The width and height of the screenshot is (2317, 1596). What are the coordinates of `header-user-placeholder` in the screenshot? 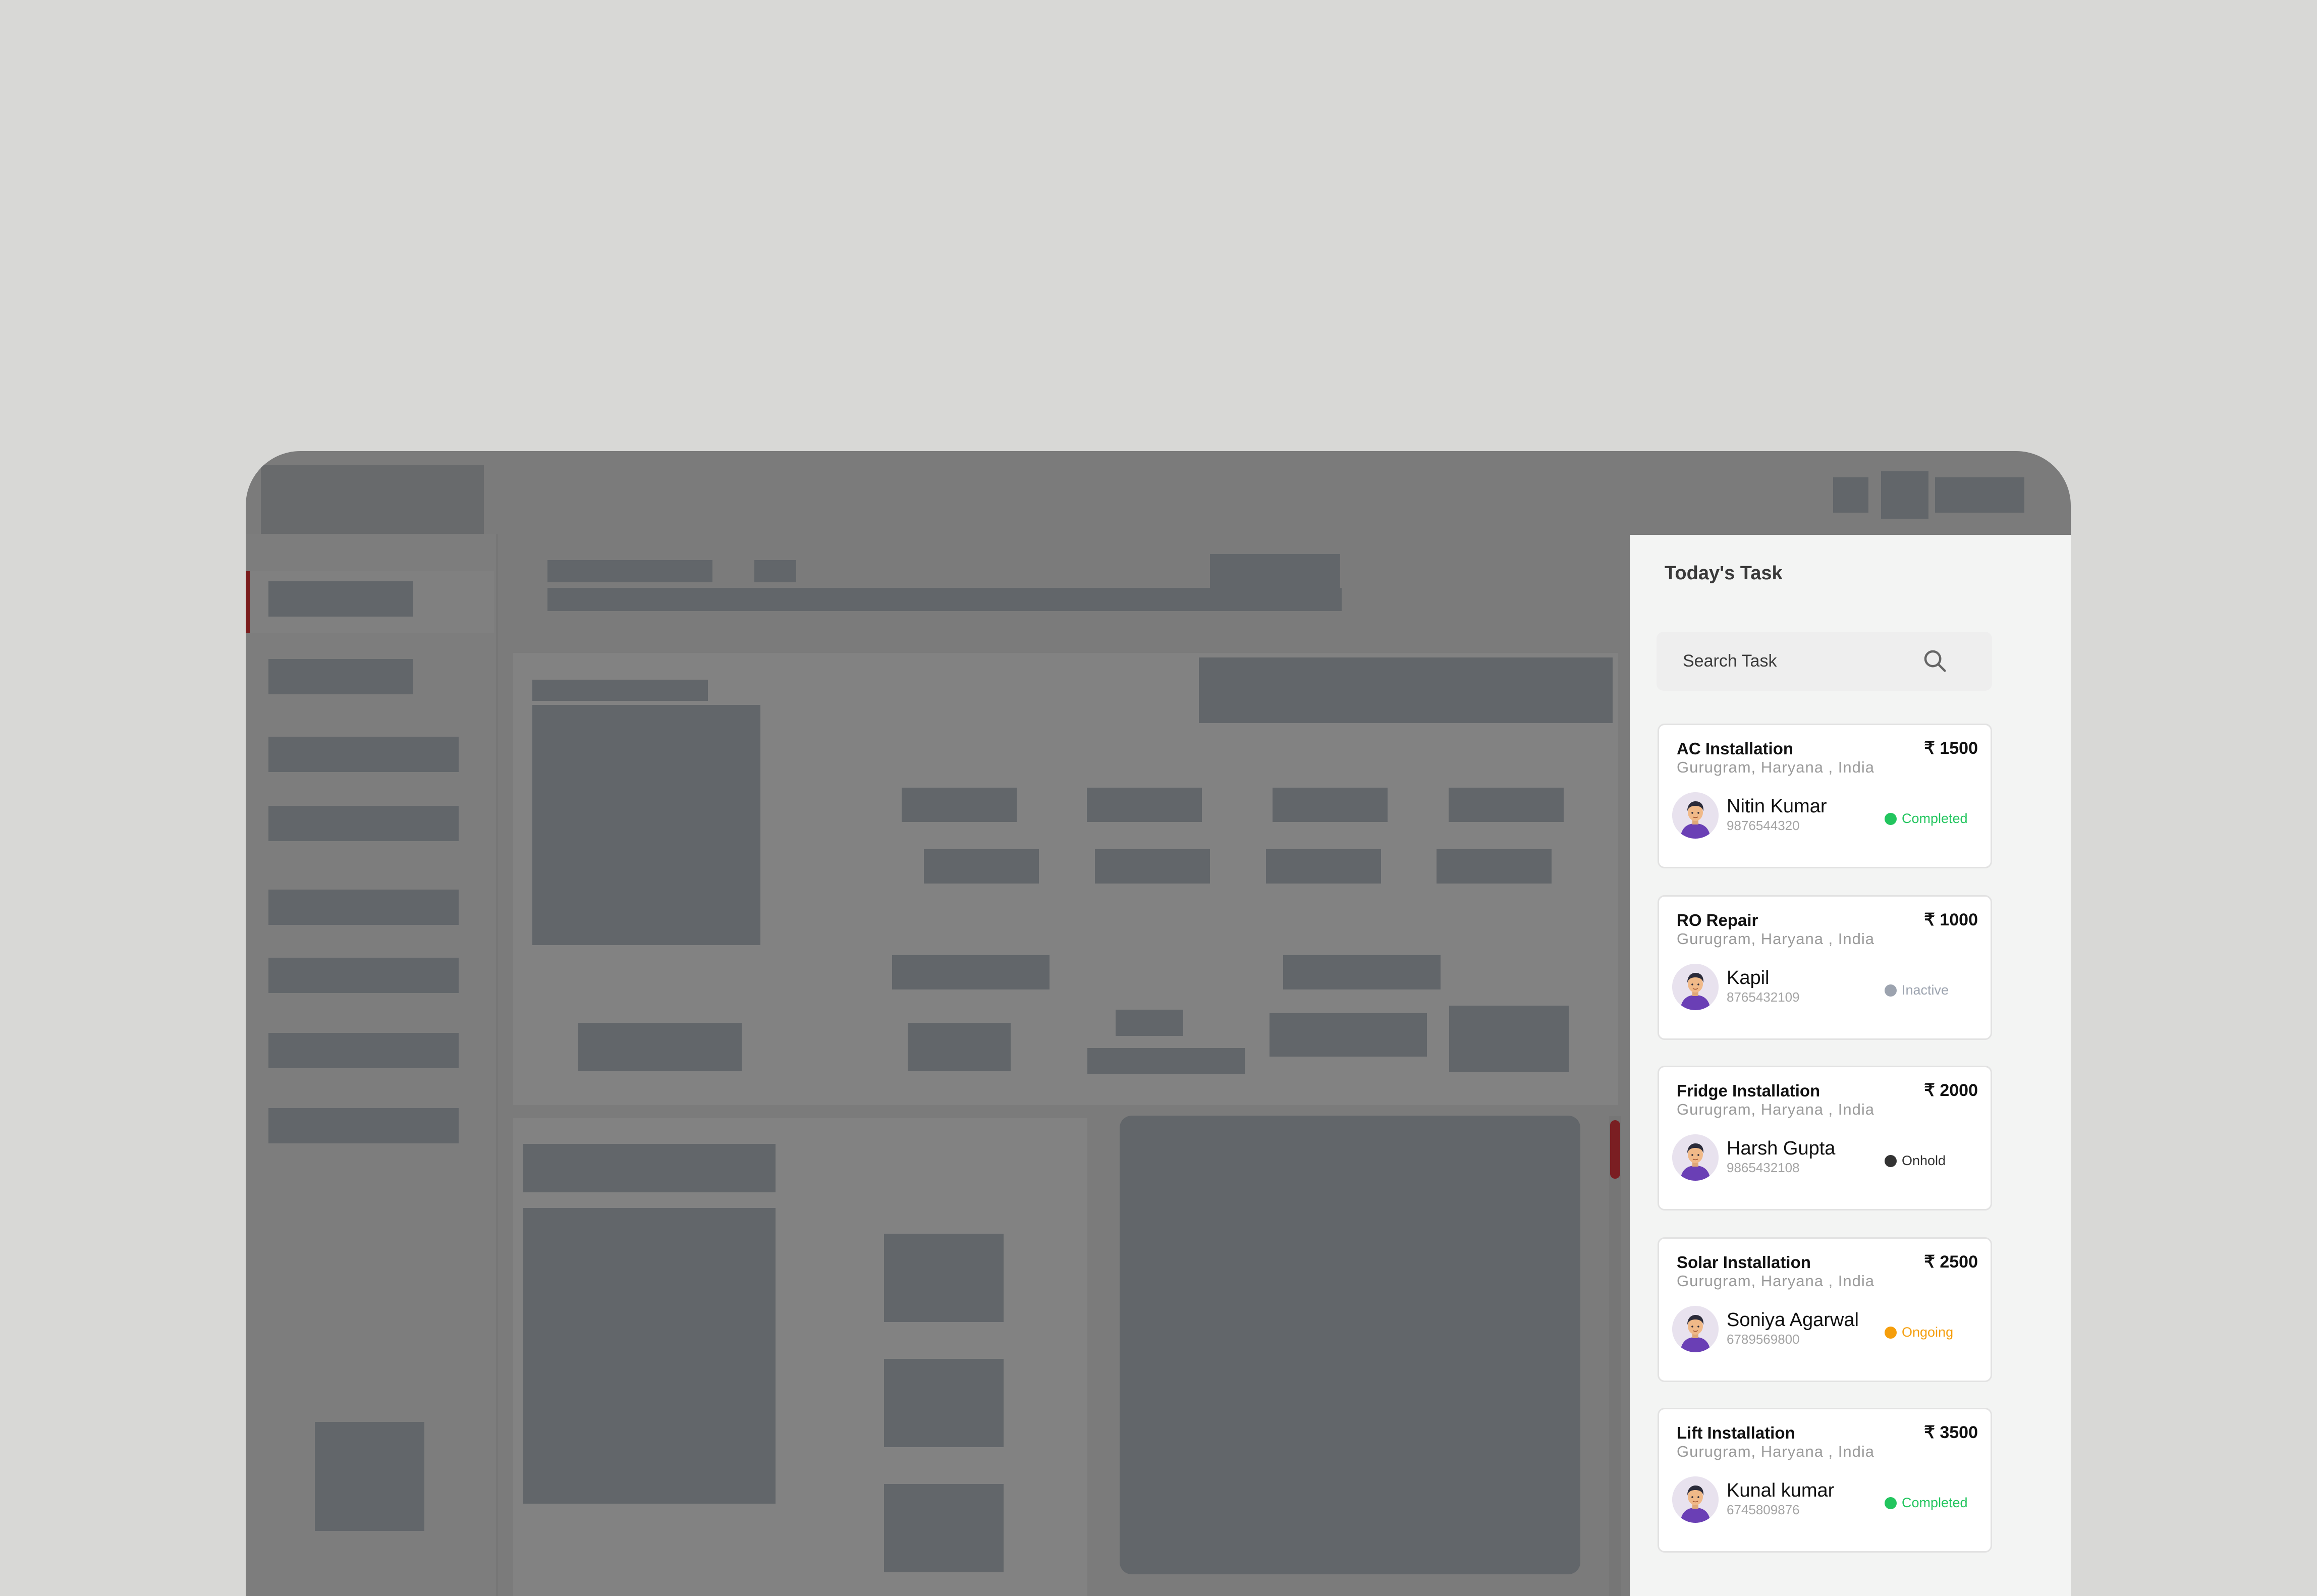 It's located at (1979, 495).